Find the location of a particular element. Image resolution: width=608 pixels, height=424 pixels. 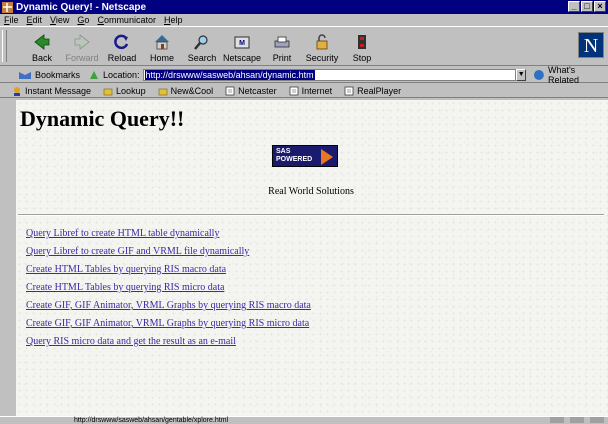

related-icon is located at coordinates (539, 74).